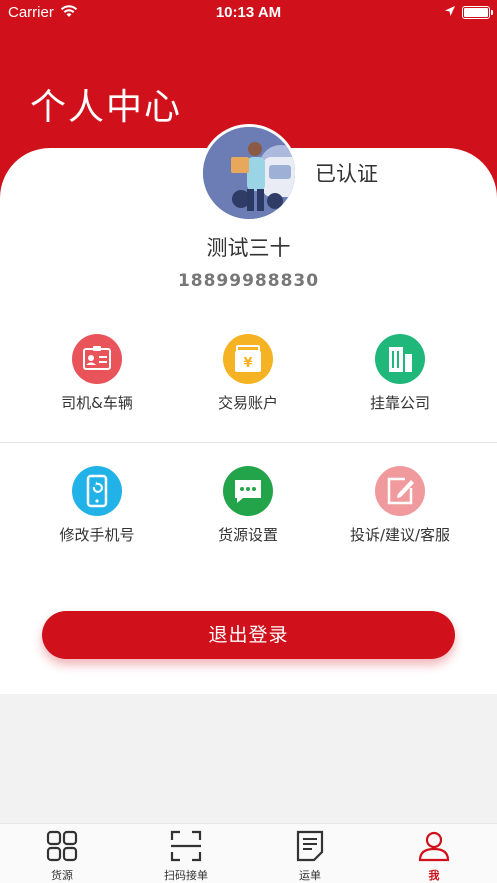 The image size is (497, 883). I want to click on grid-icon, so click(62, 846).